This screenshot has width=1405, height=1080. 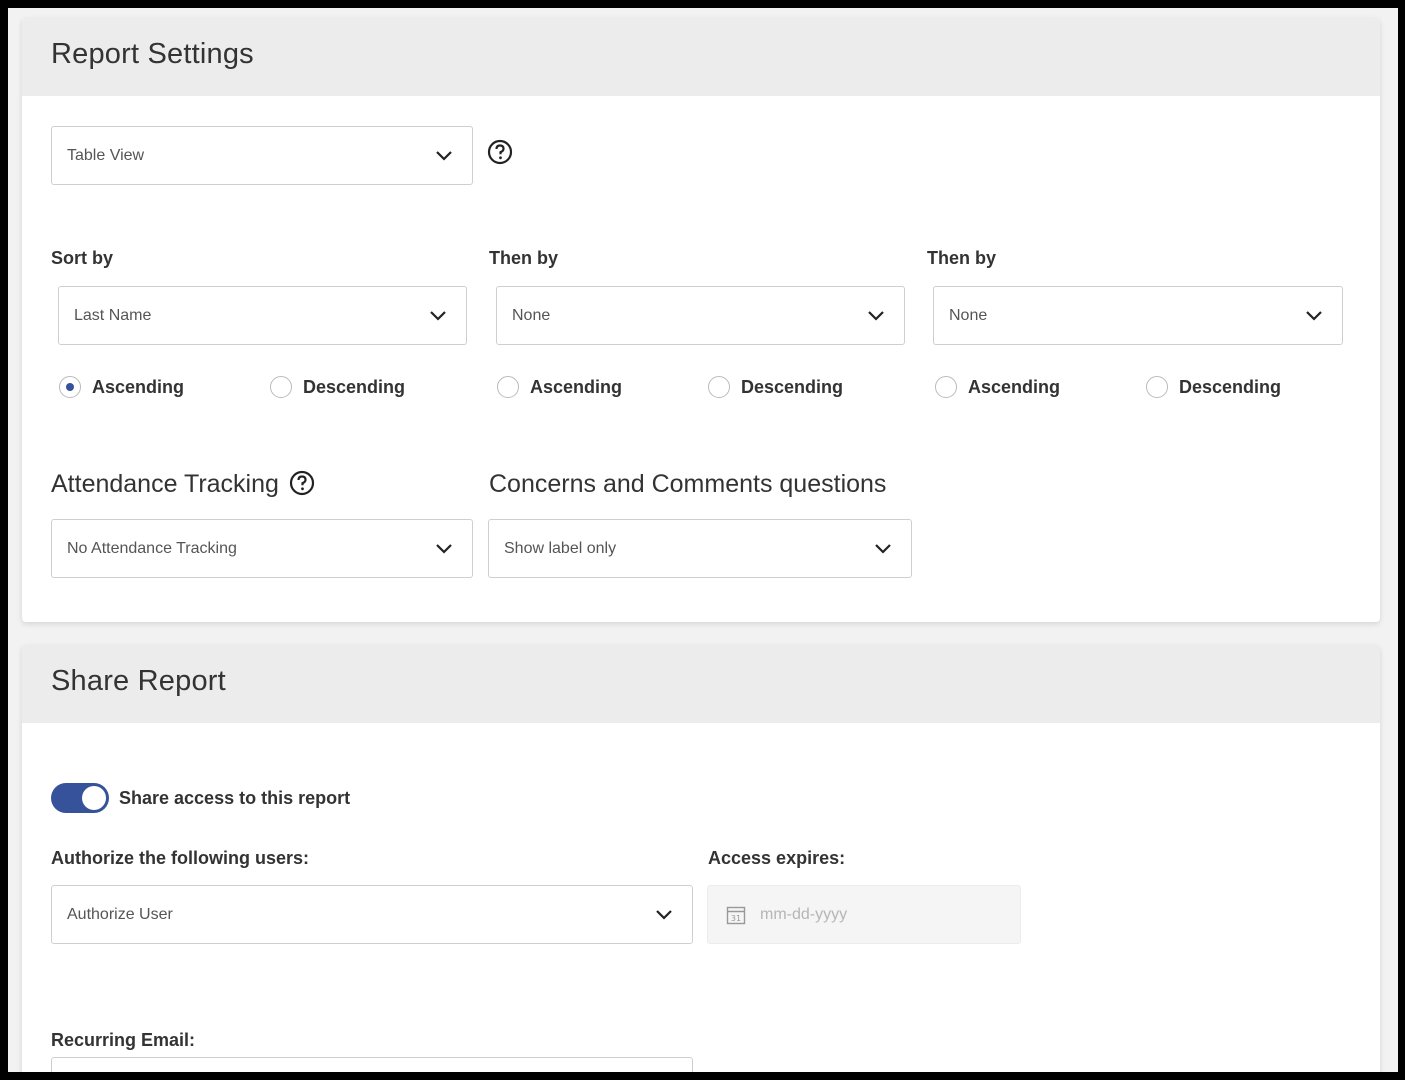 What do you see at coordinates (701, 57) in the screenshot?
I see `report-settings-header: Report Settings` at bounding box center [701, 57].